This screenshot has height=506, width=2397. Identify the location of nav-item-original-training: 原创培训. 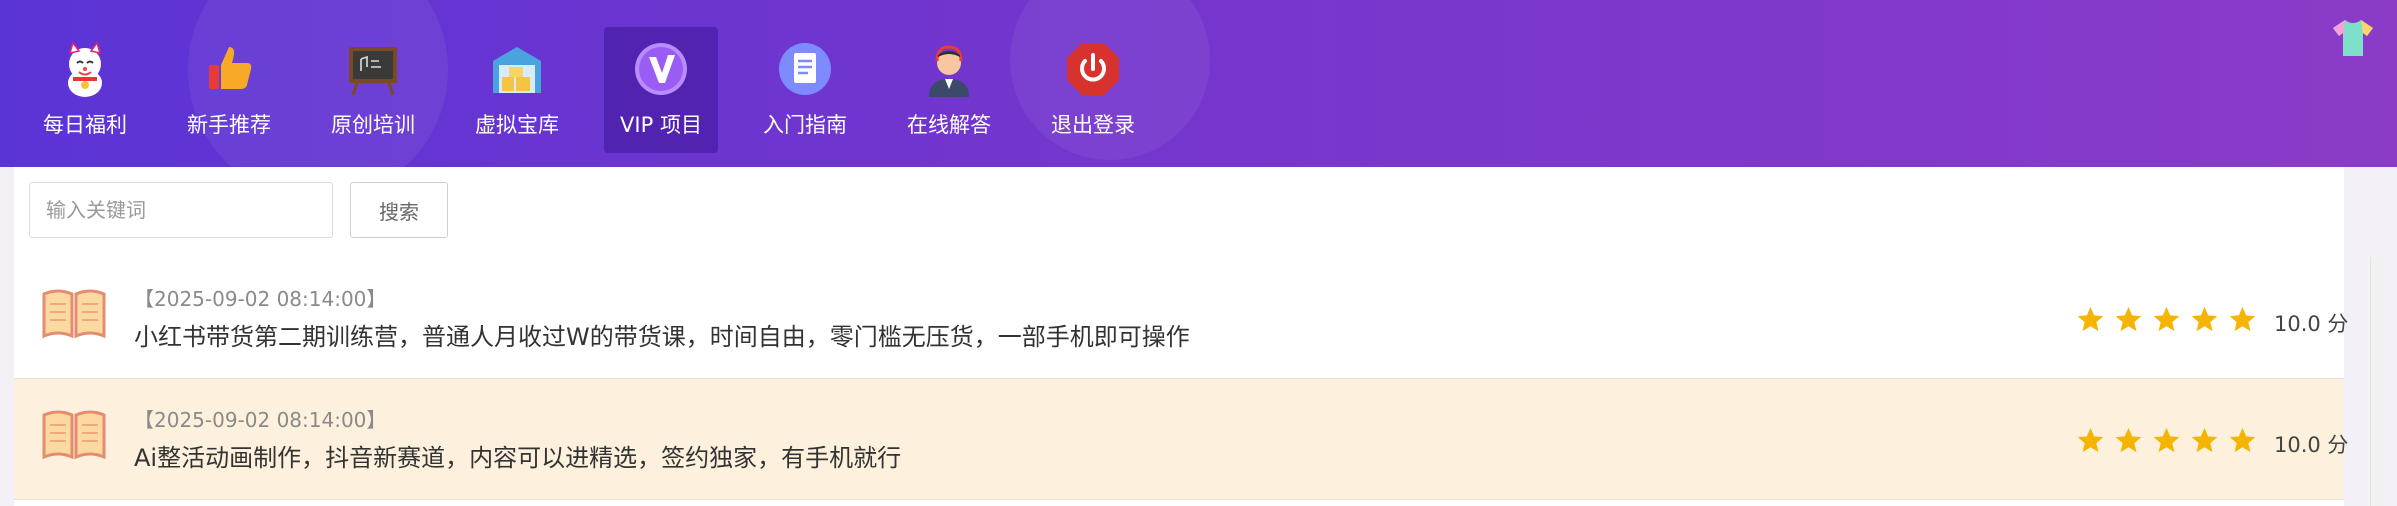
(373, 90).